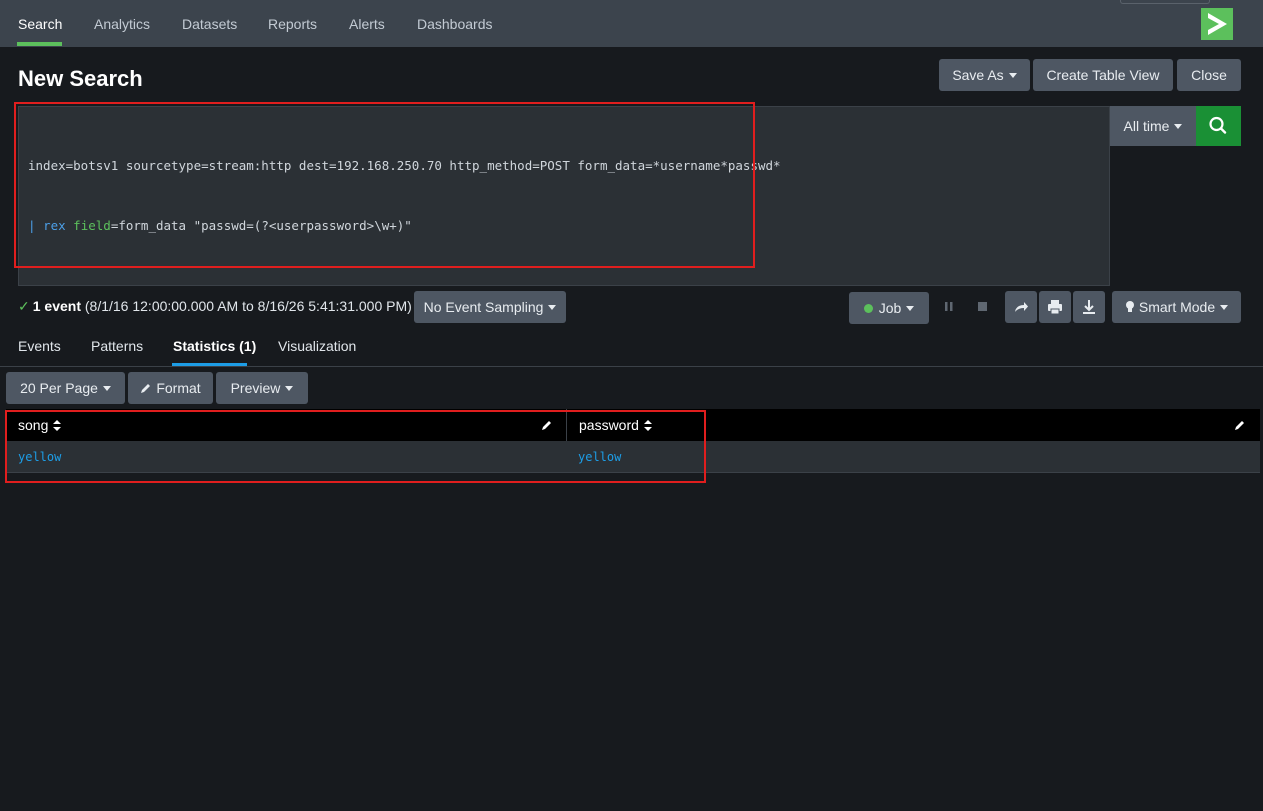 Image resolution: width=1263 pixels, height=811 pixels. I want to click on table-header: song password, so click(633, 425).